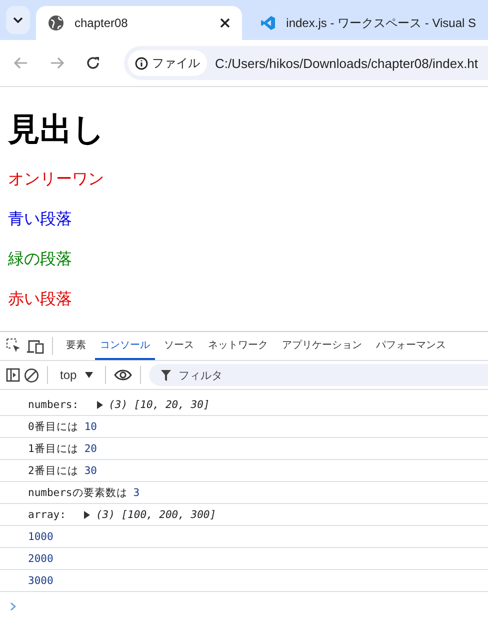  What do you see at coordinates (53, 471) in the screenshot?
I see `log-text: 2番目には` at bounding box center [53, 471].